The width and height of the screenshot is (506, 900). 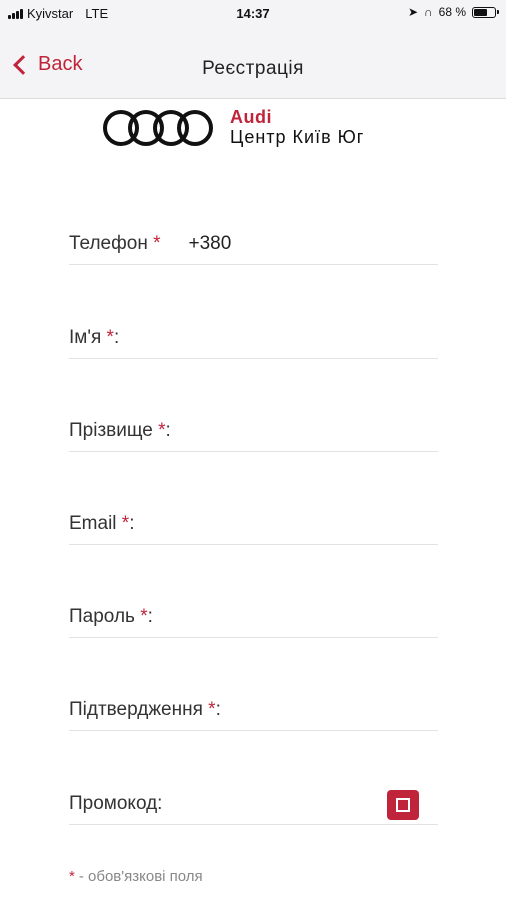 What do you see at coordinates (72, 876) in the screenshot?
I see `required-mark: *` at bounding box center [72, 876].